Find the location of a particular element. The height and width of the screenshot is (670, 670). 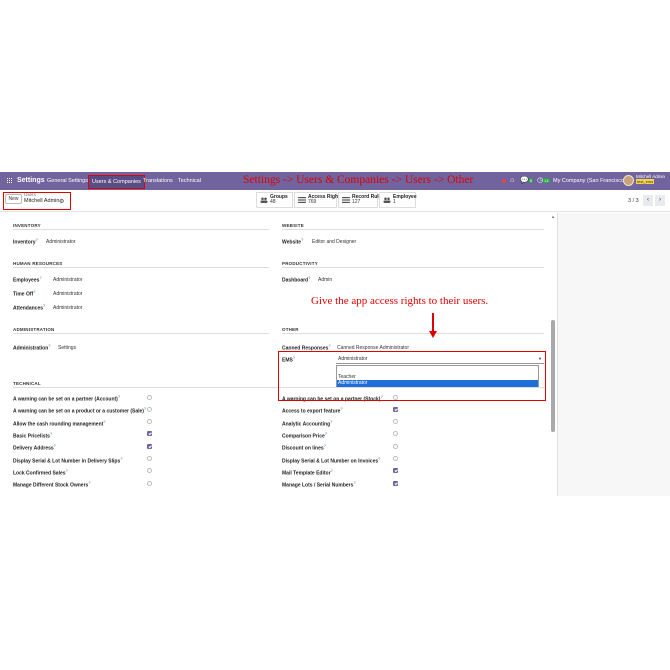

section-administration: ADMINISTRATION is located at coordinates (34, 329).